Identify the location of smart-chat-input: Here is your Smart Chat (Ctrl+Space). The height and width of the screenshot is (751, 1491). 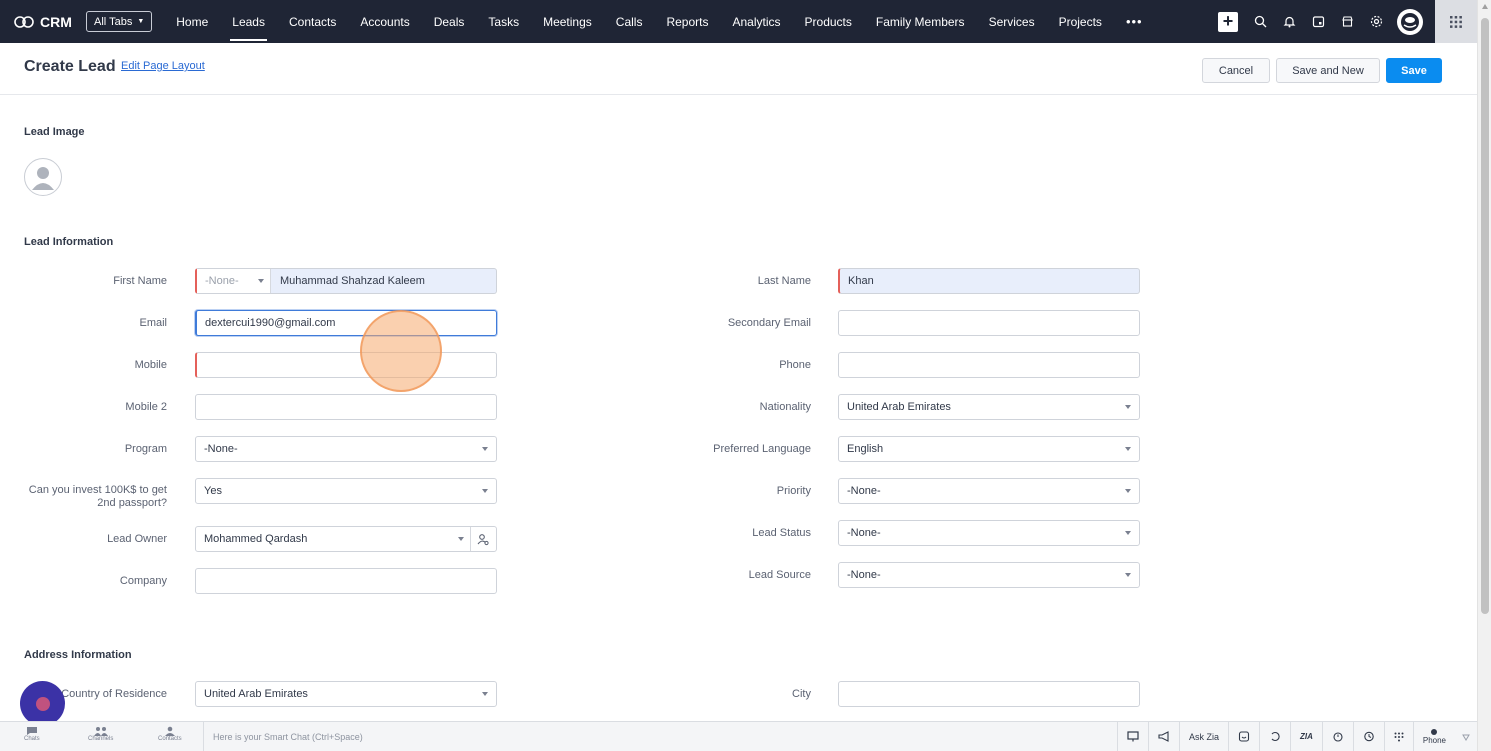
(638, 736).